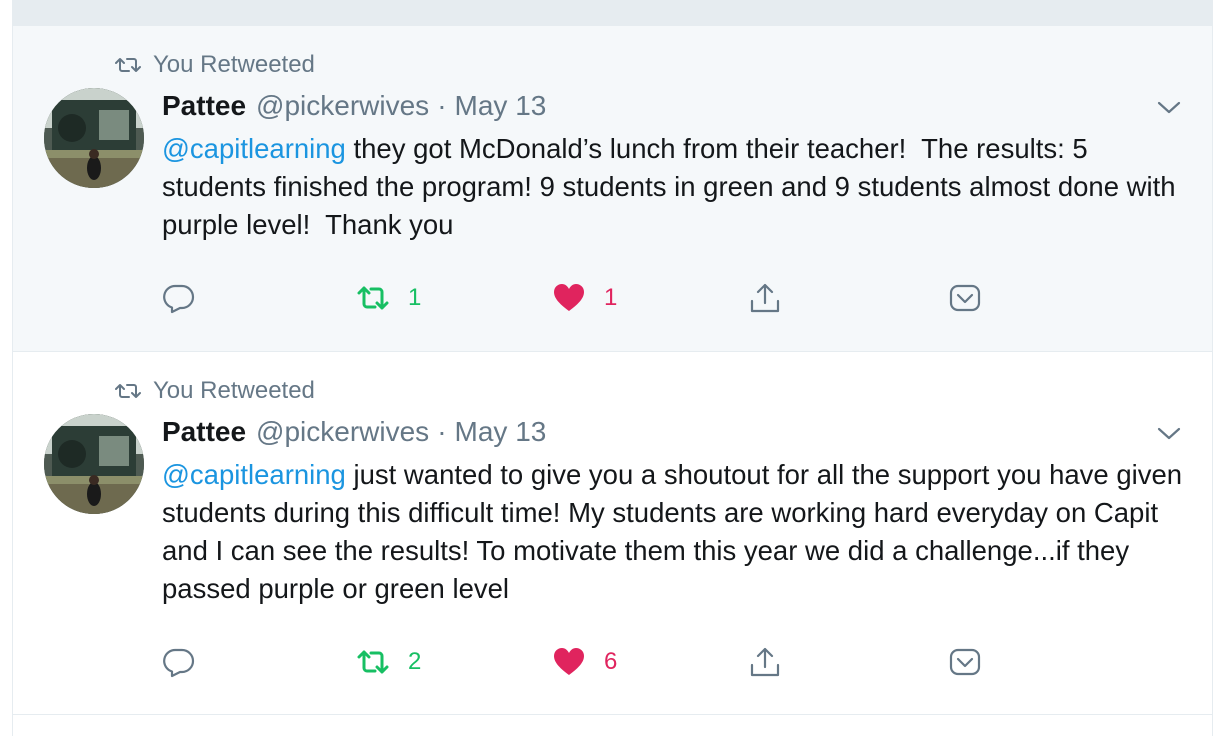  What do you see at coordinates (415, 297) in the screenshot?
I see `retweet-count: 1` at bounding box center [415, 297].